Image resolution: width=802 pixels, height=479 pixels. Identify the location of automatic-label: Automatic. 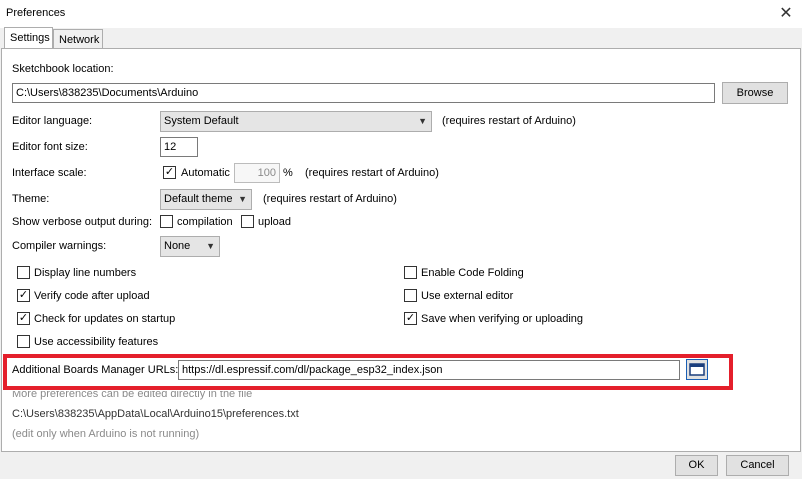
(205, 173).